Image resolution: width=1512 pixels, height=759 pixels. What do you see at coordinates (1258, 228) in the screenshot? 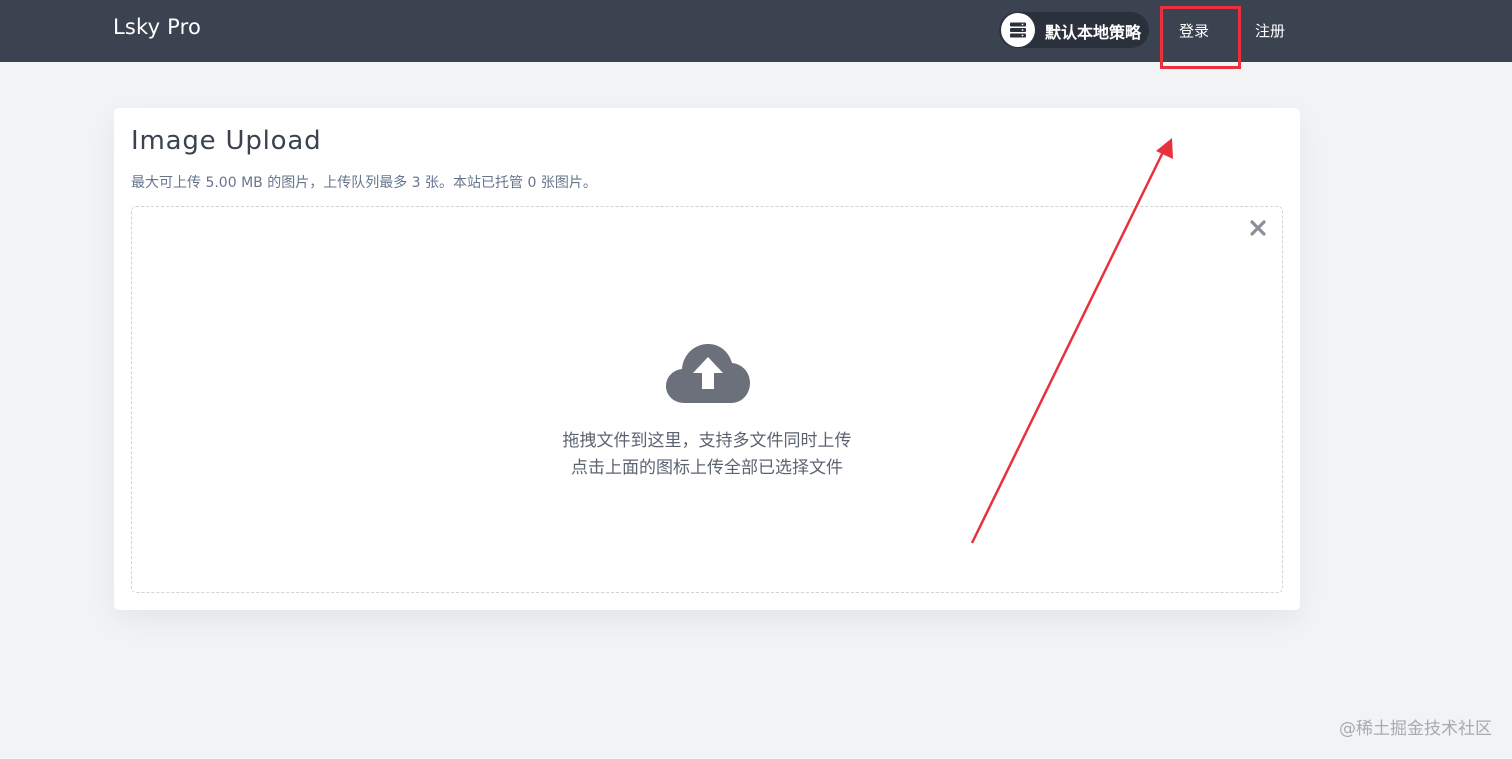
I see `close-icon` at bounding box center [1258, 228].